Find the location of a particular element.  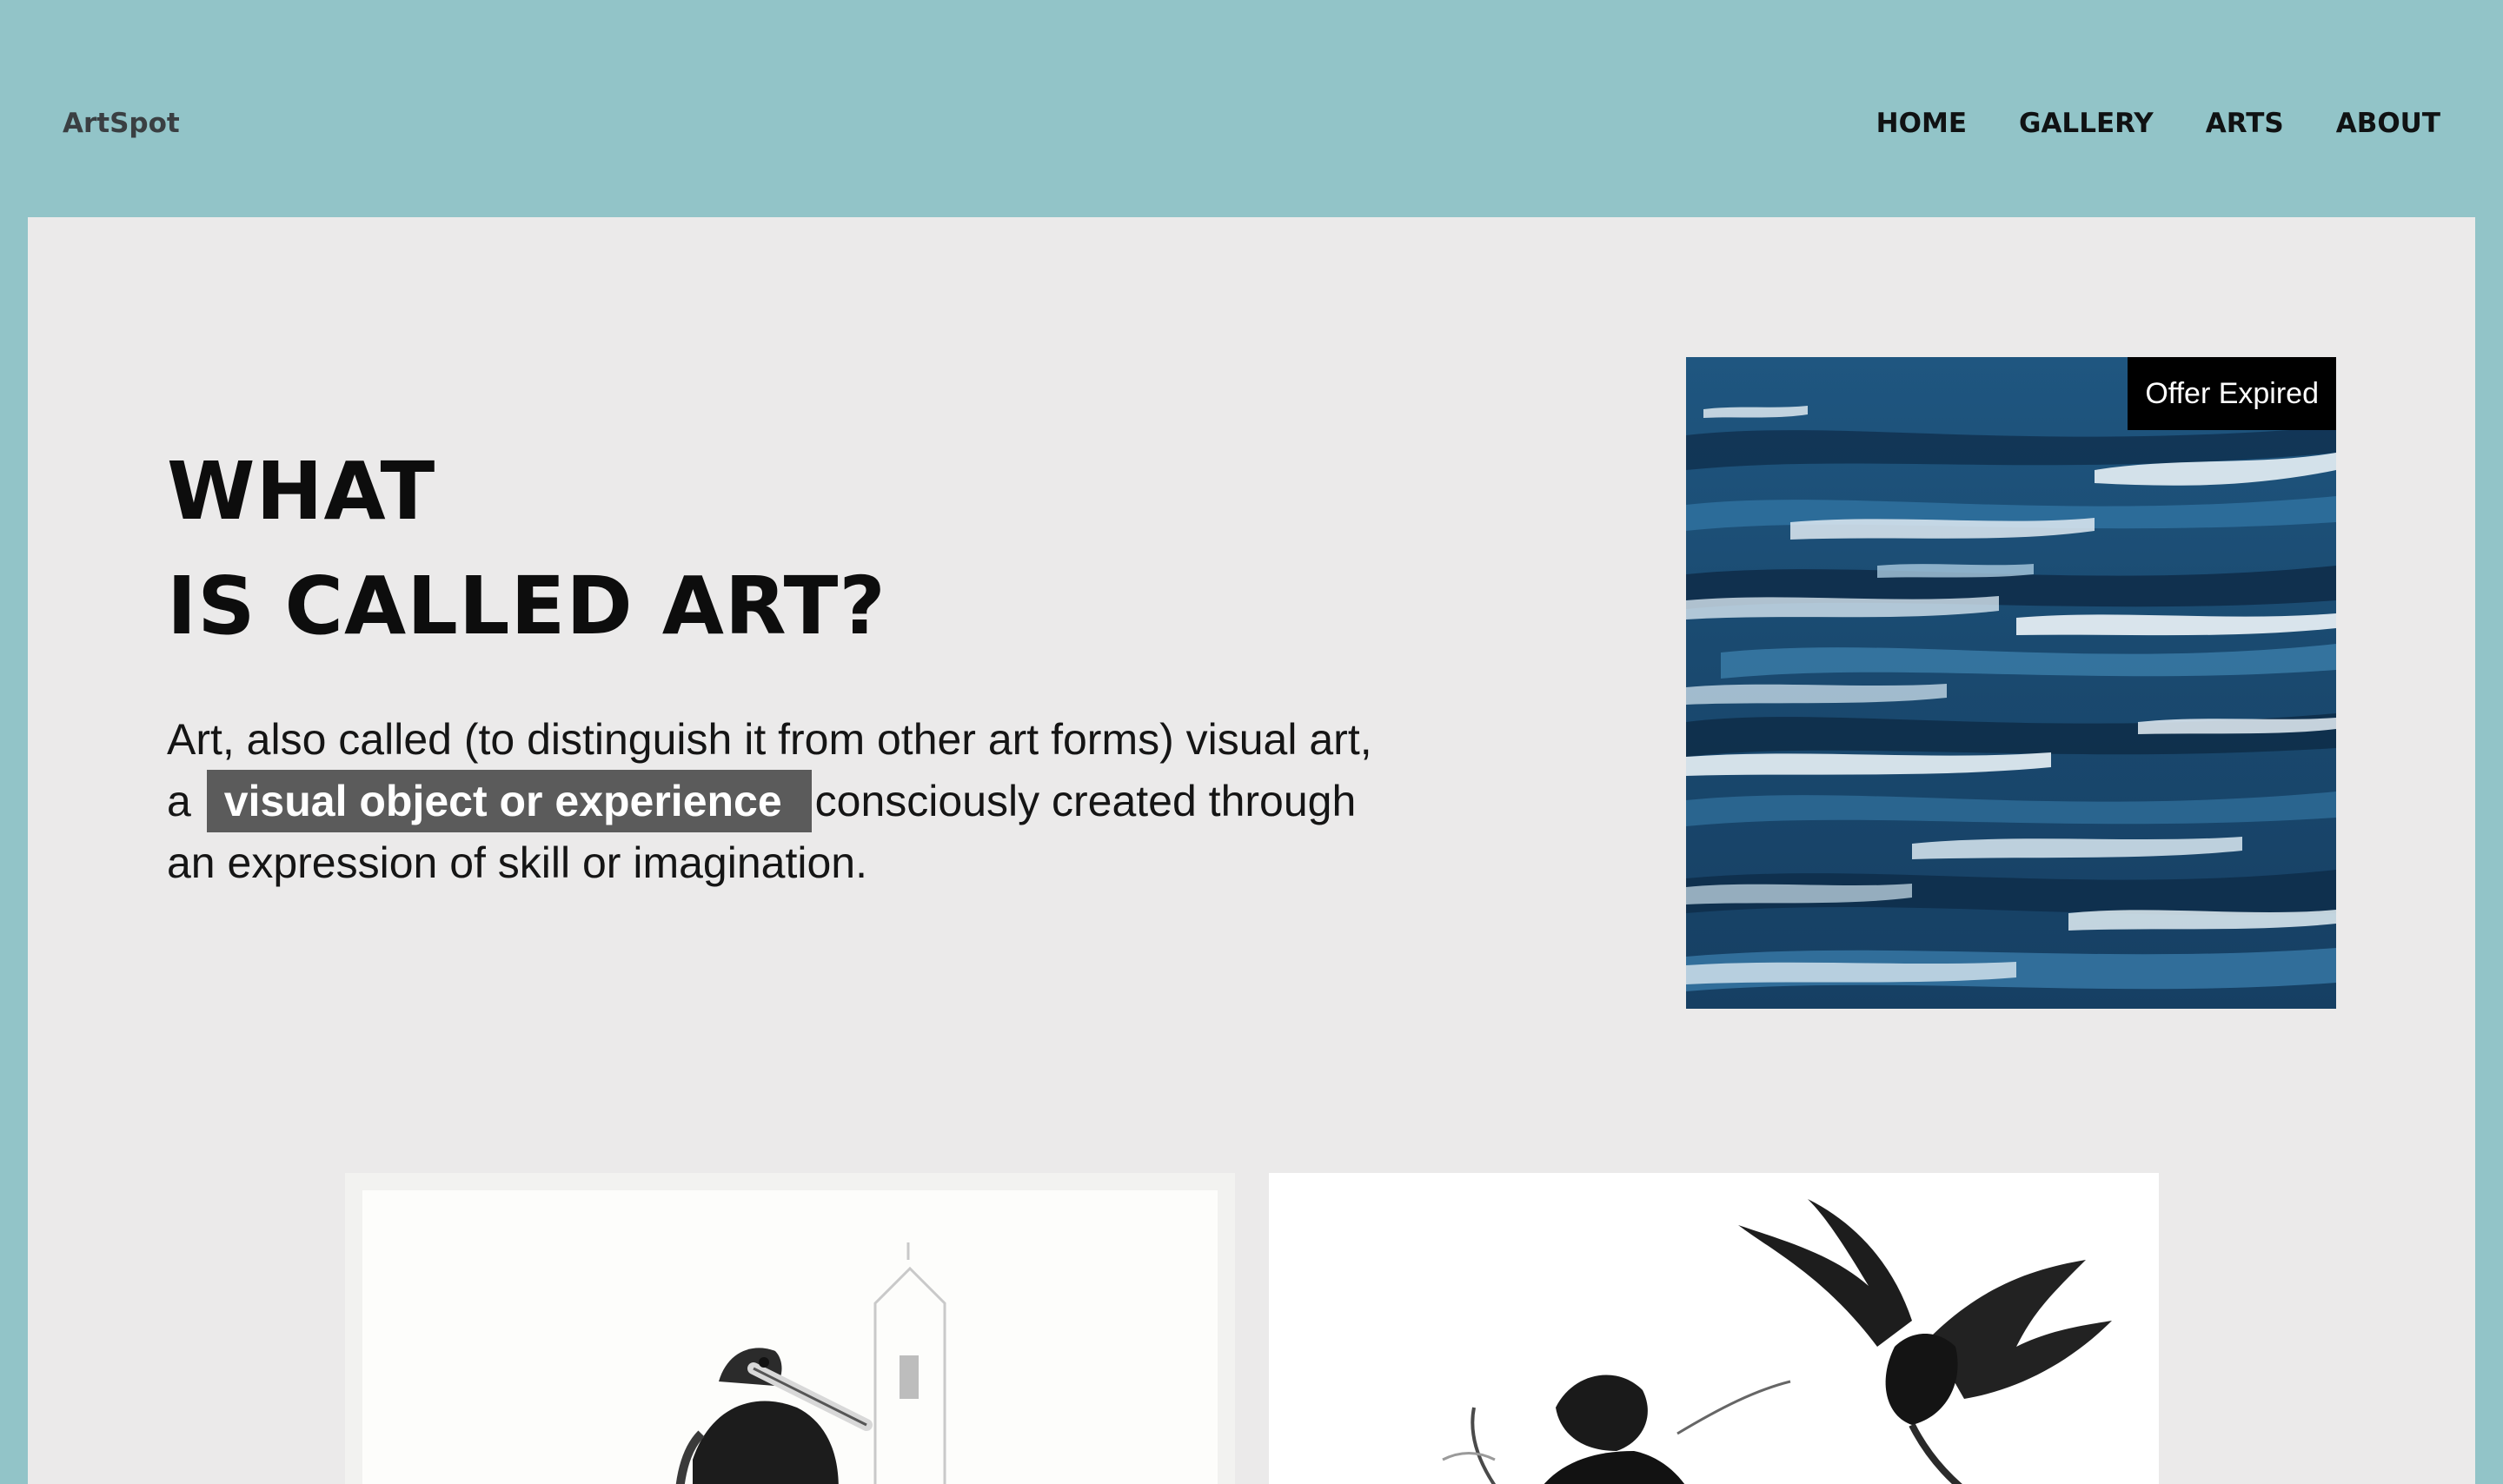

abstract-ocean-painting is located at coordinates (2011, 683).